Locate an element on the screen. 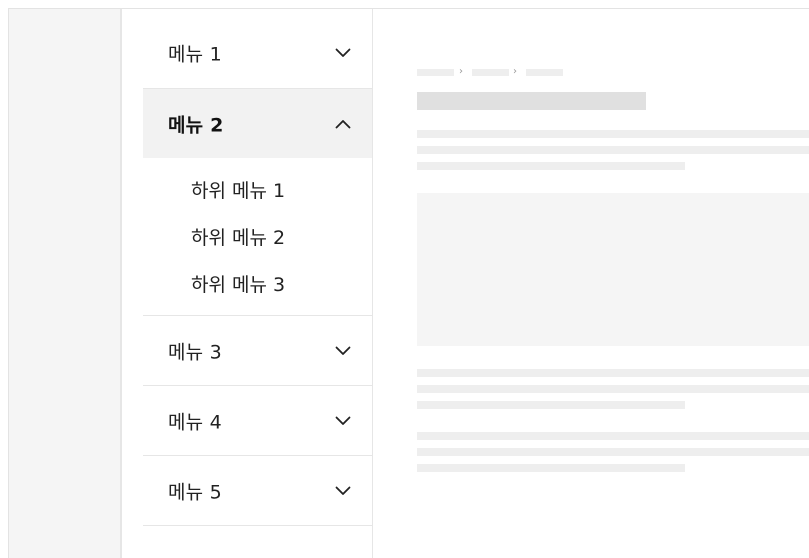  sidebar-item-menu-4: 메뉴 4 is located at coordinates (257, 421).